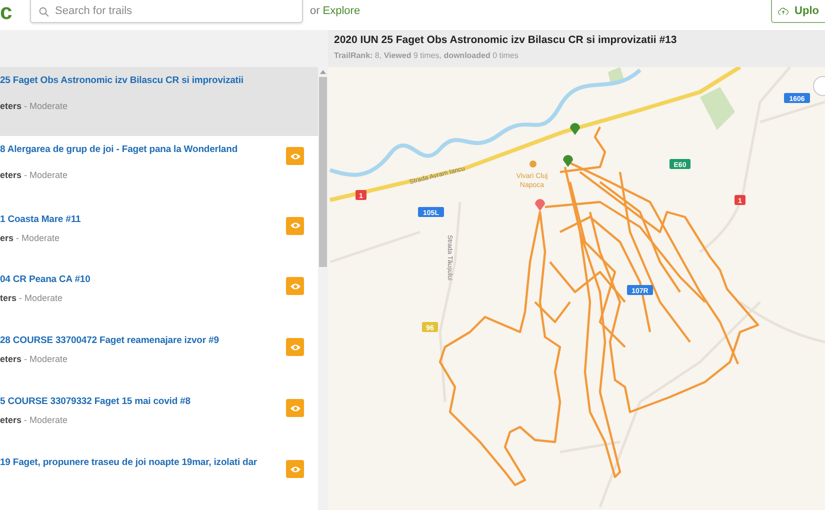  Describe the element at coordinates (32, 298) in the screenshot. I see `trail-info-text: ters - Moderate` at that location.